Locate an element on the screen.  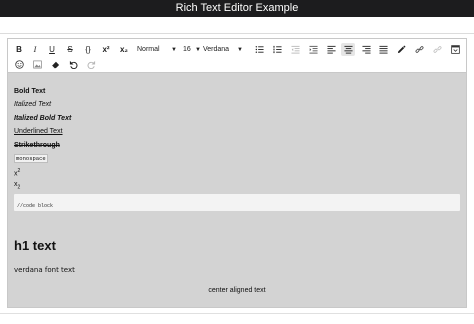
embed-icon is located at coordinates (455, 49).